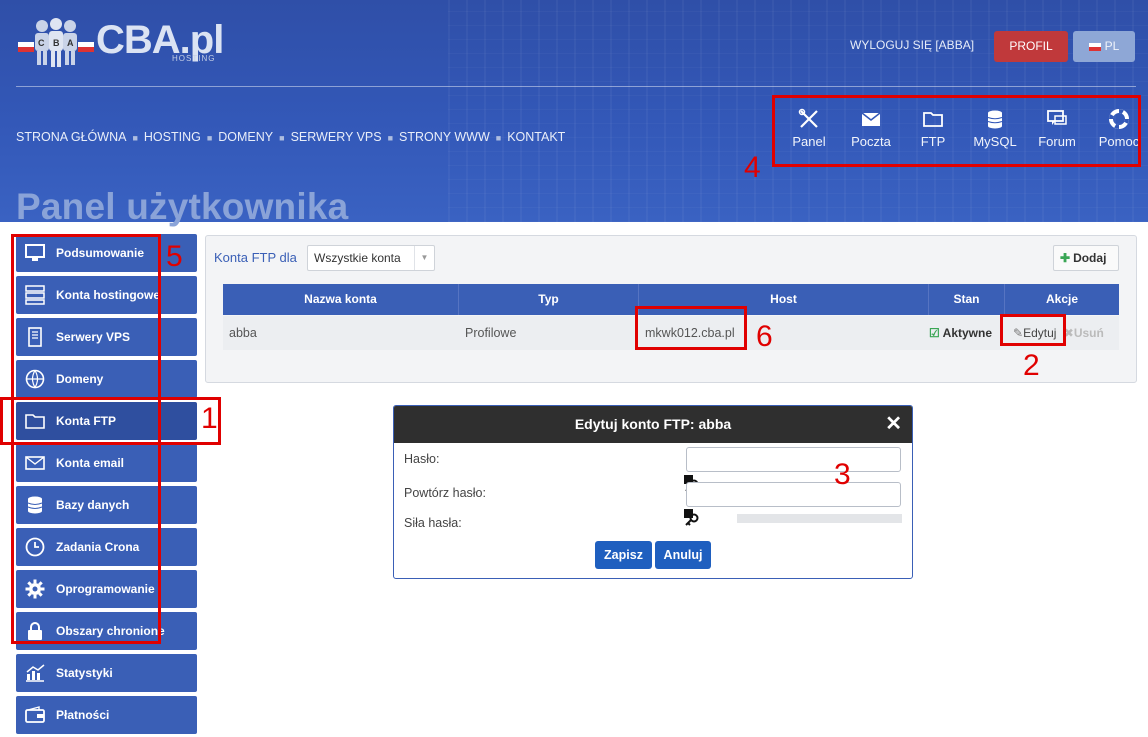 The height and width of the screenshot is (737, 1148). What do you see at coordinates (842, 474) in the screenshot?
I see `annotation-number-3: 3` at bounding box center [842, 474].